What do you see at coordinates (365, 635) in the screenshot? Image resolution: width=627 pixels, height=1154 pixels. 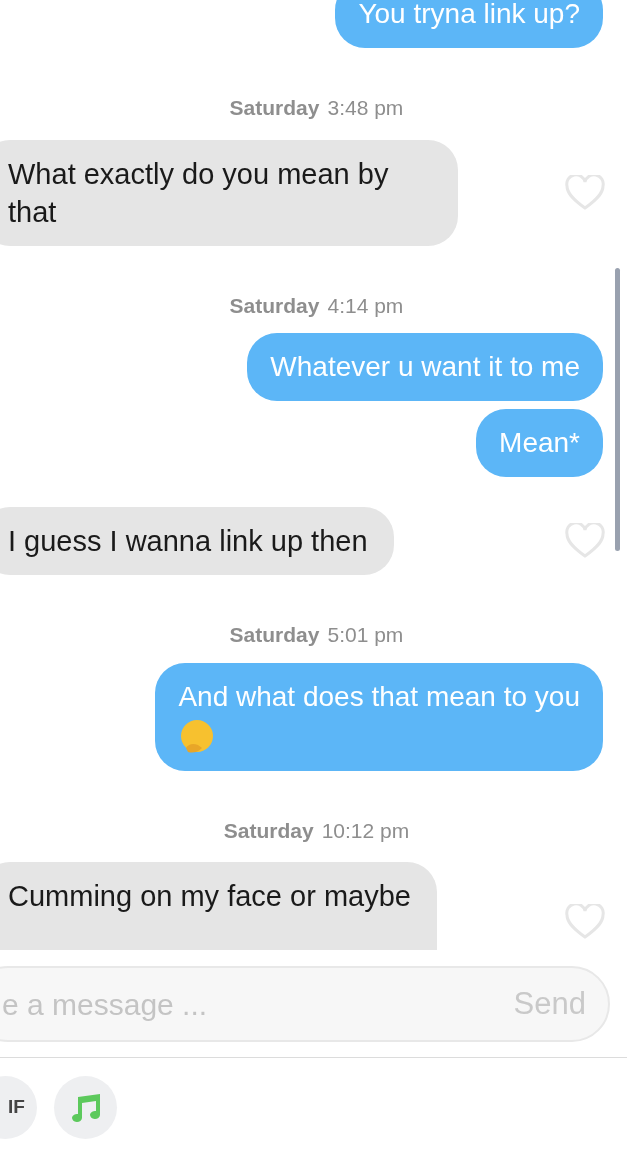 I see `timestamp-time: 5:01 pm` at bounding box center [365, 635].